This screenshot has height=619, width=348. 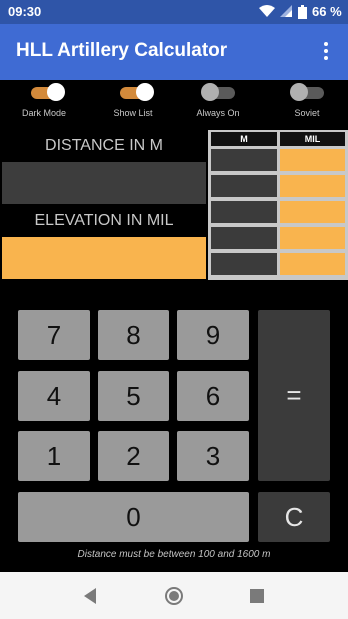 What do you see at coordinates (307, 113) in the screenshot?
I see `soviet-label: Soviet` at bounding box center [307, 113].